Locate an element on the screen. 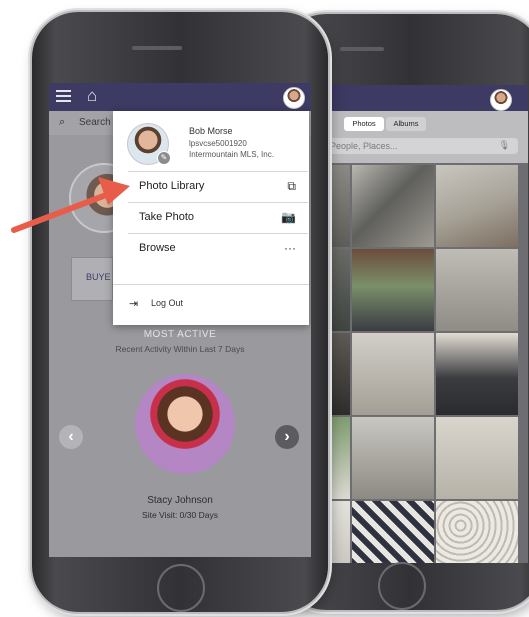 Image resolution: width=529 pixels, height=617 pixels. pointer-arrow is located at coordinates (70, 205).